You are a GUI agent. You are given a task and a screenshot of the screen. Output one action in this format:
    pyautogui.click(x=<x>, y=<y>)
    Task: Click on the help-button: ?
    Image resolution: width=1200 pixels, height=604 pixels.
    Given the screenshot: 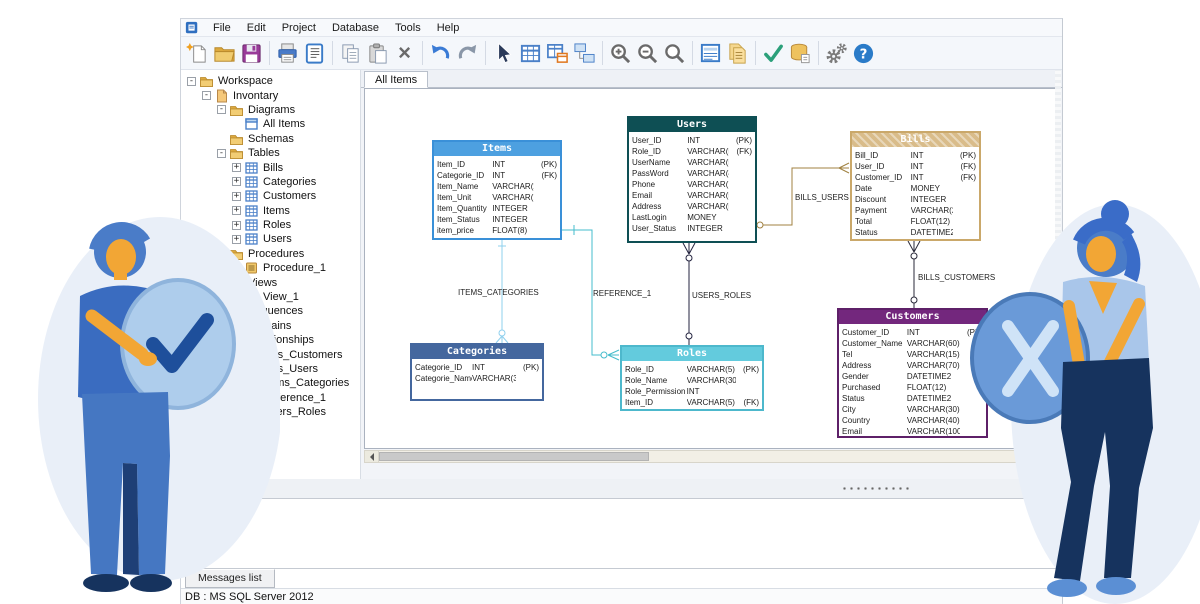 What is the action you would take?
    pyautogui.click(x=863, y=53)
    